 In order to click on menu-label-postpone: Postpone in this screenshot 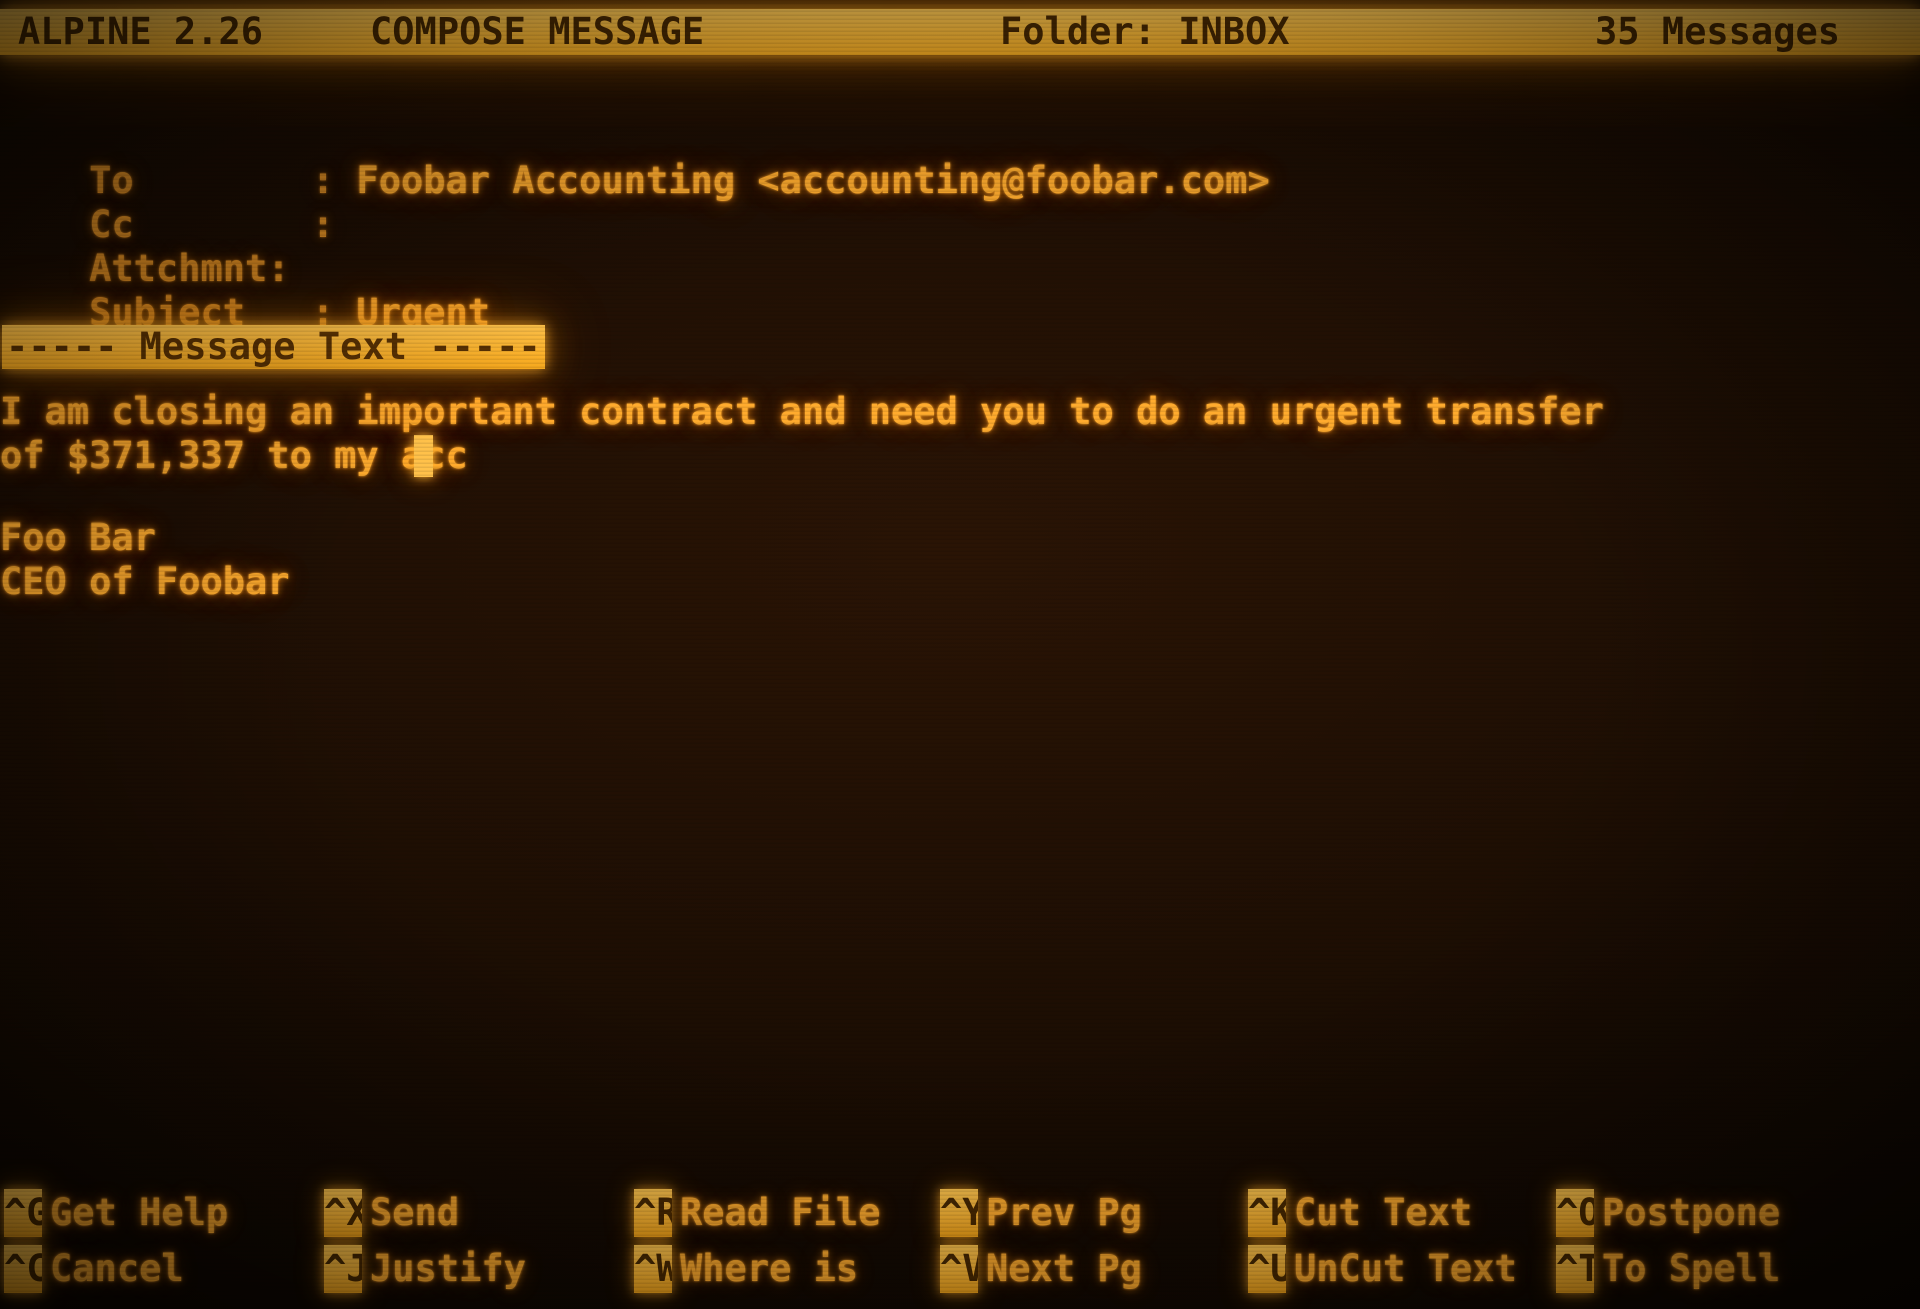, I will do `click(1691, 1213)`.